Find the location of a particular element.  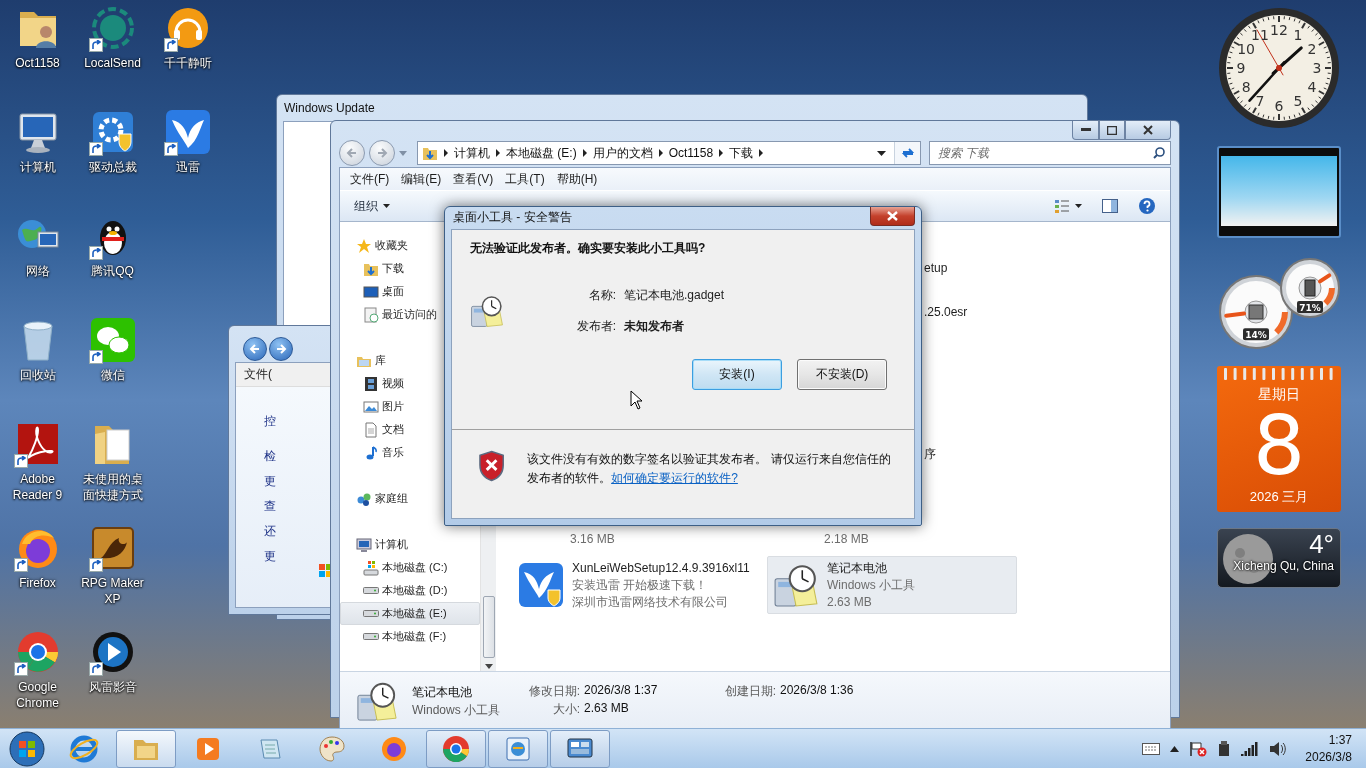

scrollbar-thumb is located at coordinates (488, 627).